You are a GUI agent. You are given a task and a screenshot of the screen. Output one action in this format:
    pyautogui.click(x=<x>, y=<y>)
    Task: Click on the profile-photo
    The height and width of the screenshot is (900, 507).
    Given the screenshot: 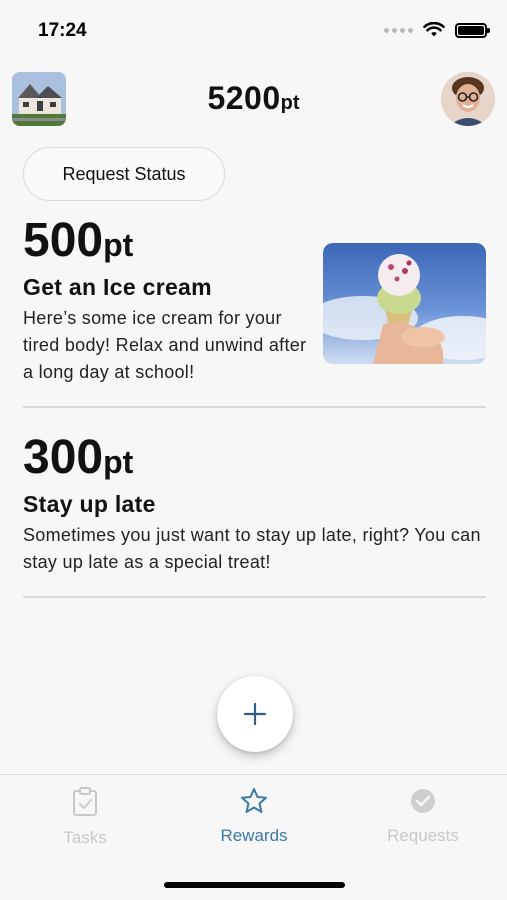 What is the action you would take?
    pyautogui.click(x=468, y=99)
    